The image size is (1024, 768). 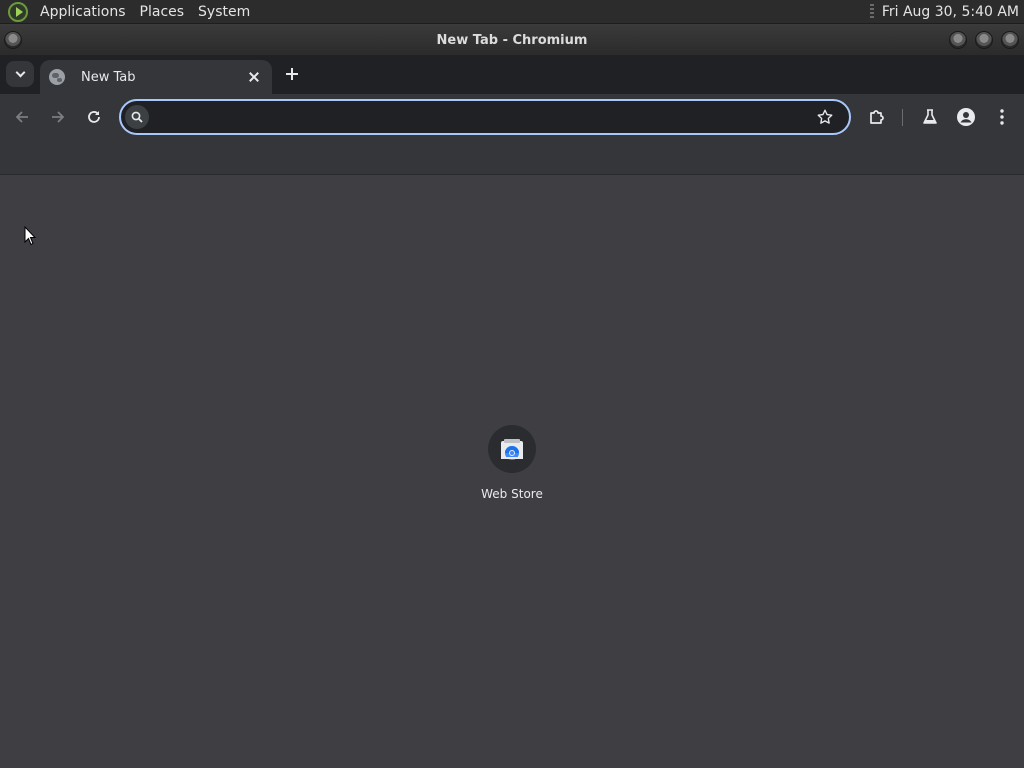 What do you see at coordinates (108, 77) in the screenshot?
I see `tab-title: New Tab` at bounding box center [108, 77].